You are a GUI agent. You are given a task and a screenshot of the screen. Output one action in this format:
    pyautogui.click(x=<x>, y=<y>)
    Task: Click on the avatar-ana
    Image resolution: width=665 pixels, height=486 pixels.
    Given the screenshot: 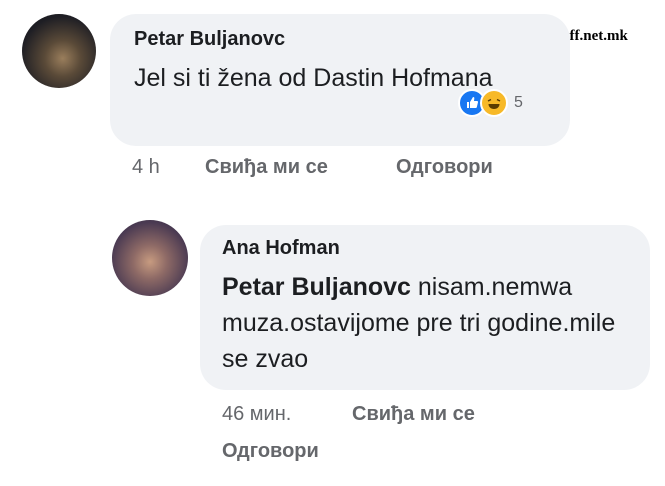 What is the action you would take?
    pyautogui.click(x=150, y=258)
    